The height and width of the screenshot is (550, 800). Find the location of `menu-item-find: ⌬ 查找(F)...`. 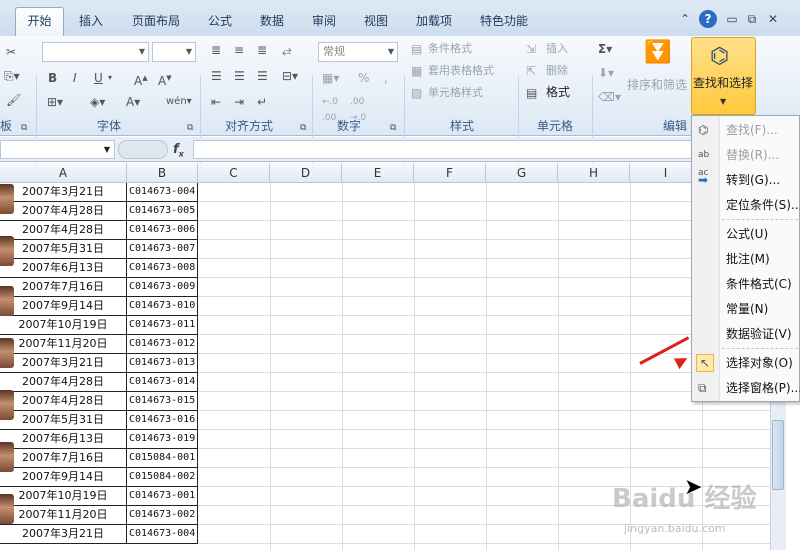

menu-item-find: ⌬ 查找(F)... is located at coordinates (745, 130).